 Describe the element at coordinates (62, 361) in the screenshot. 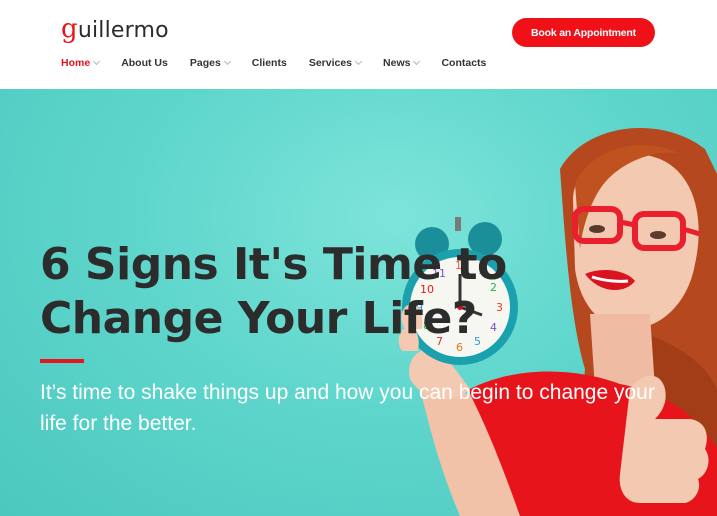

I see `accent-divider` at that location.